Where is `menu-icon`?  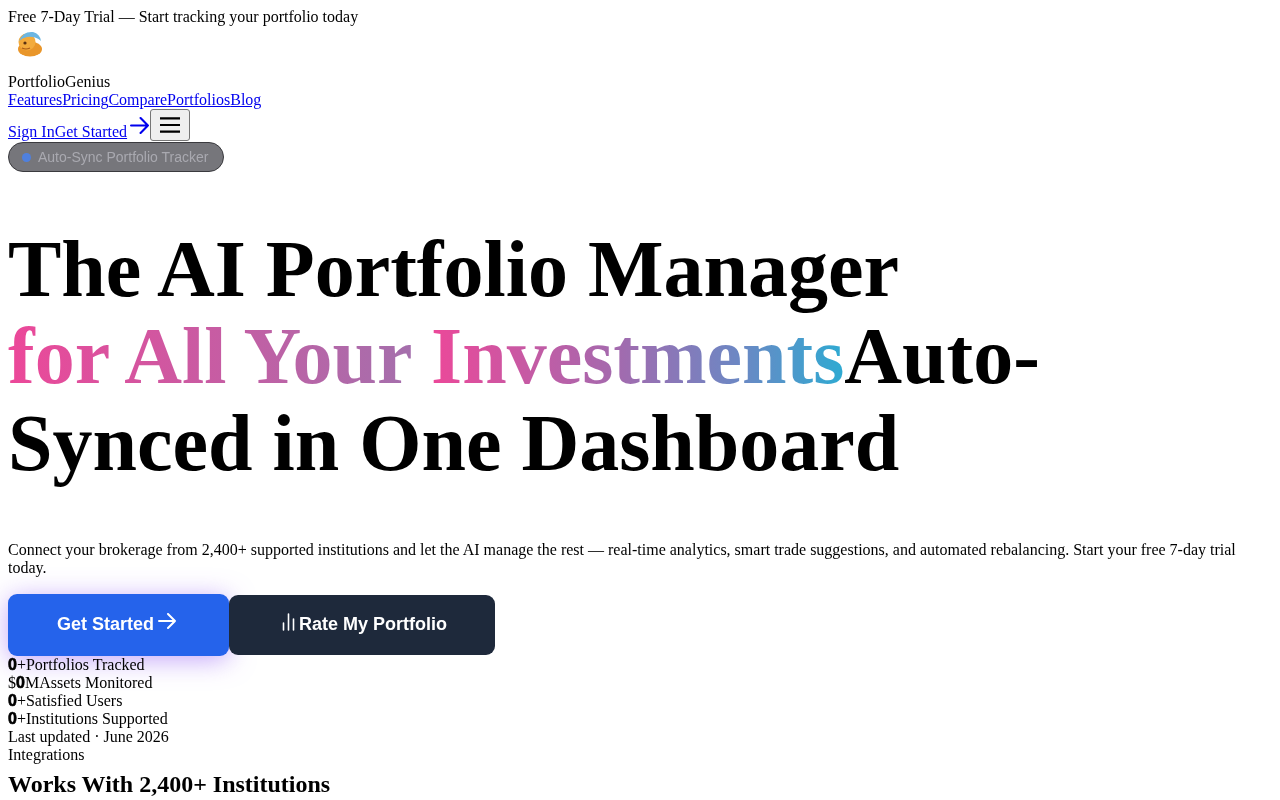 menu-icon is located at coordinates (170, 125).